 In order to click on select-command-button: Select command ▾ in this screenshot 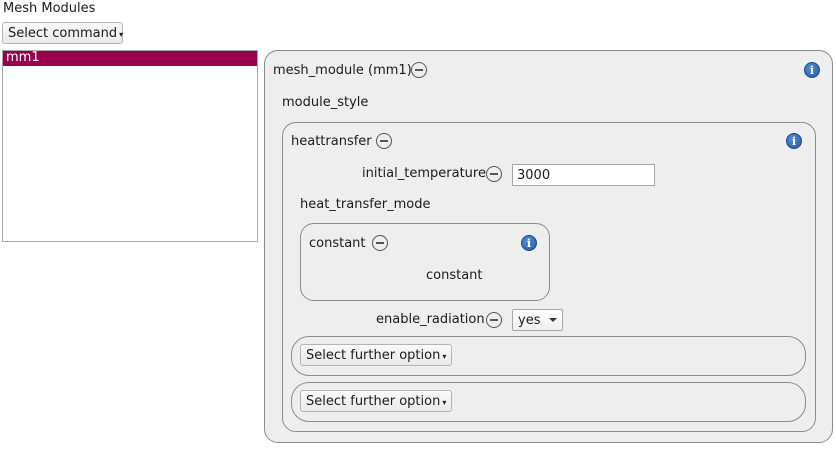, I will do `click(62, 33)`.